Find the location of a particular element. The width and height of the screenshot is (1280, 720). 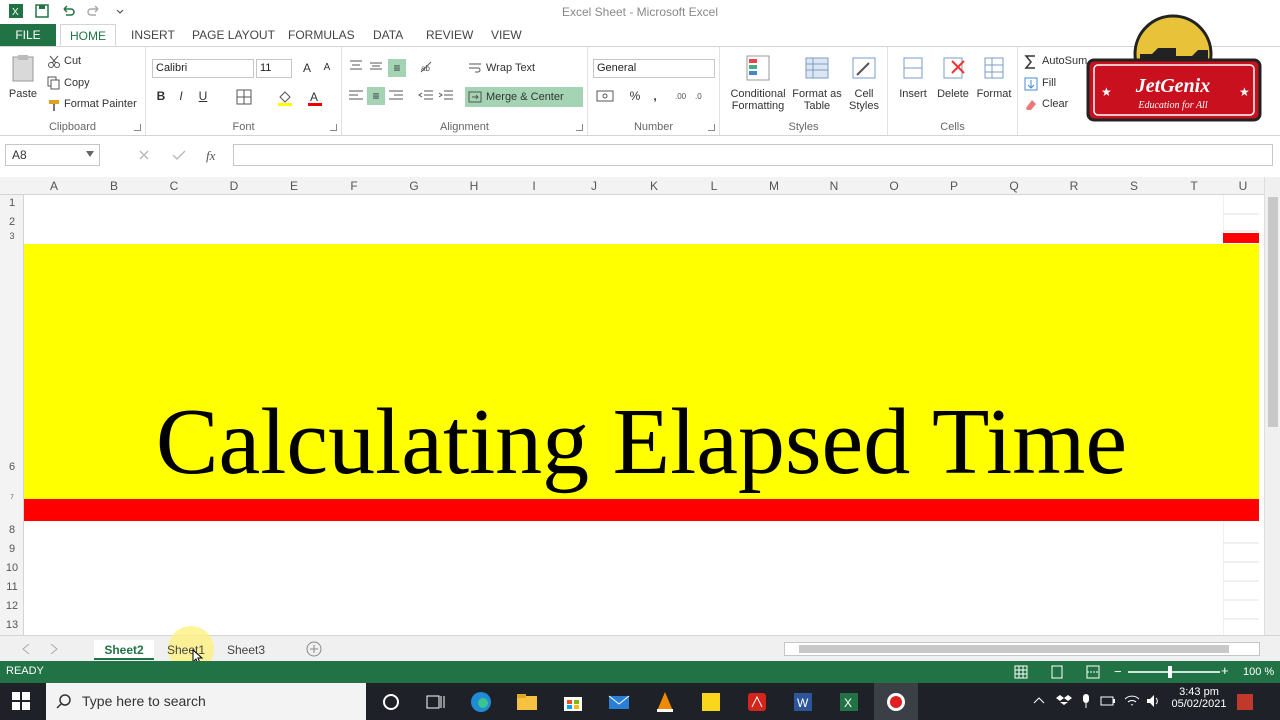

top-align-icon is located at coordinates (356, 66).